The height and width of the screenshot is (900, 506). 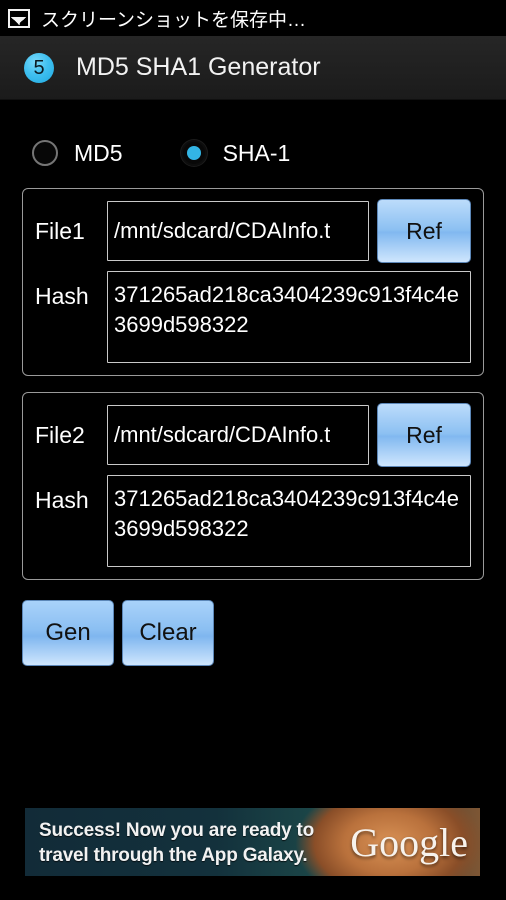 What do you see at coordinates (45, 153) in the screenshot?
I see `radio-unchecked-icon` at bounding box center [45, 153].